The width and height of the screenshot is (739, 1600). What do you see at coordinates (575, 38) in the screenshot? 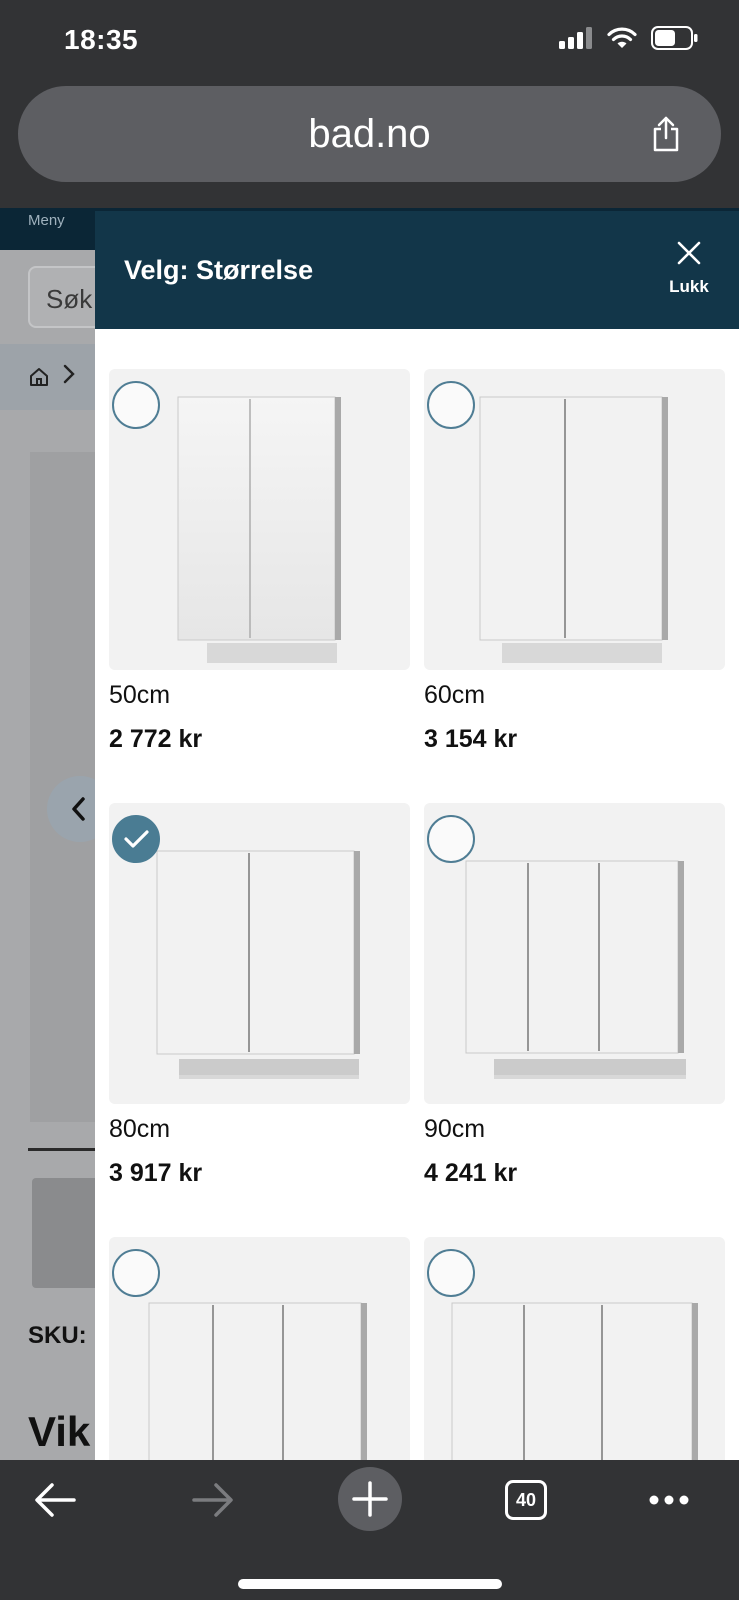
I see `signal-icon` at bounding box center [575, 38].